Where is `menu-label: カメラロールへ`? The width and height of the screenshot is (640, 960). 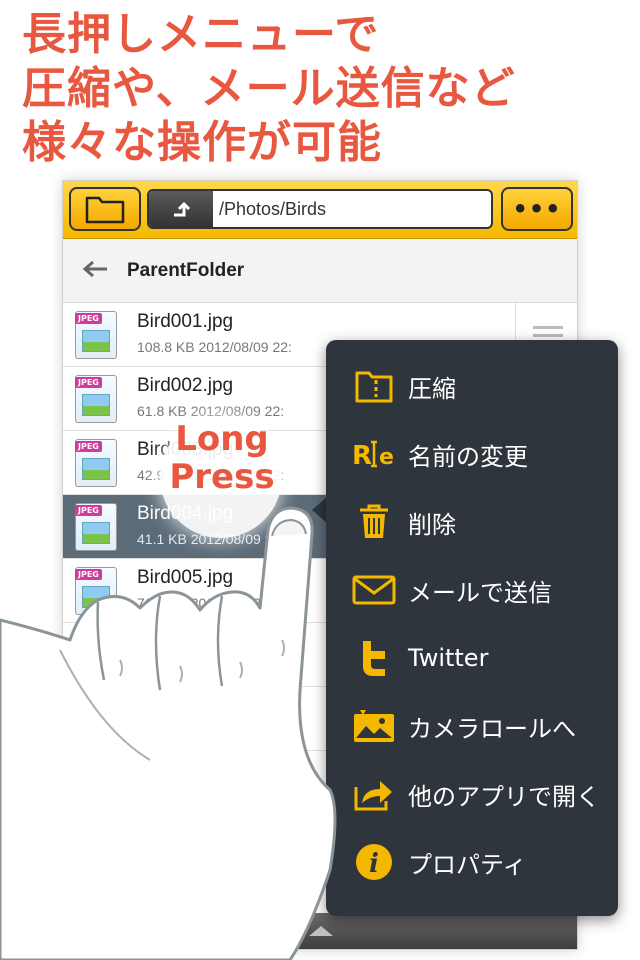
menu-label: カメラロールへ is located at coordinates (492, 728).